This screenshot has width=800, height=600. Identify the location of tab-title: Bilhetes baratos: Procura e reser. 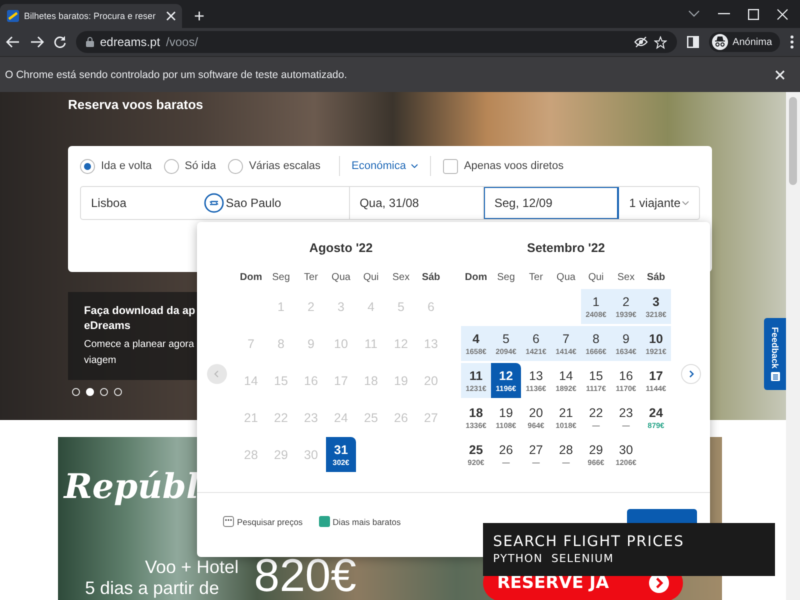
(90, 16).